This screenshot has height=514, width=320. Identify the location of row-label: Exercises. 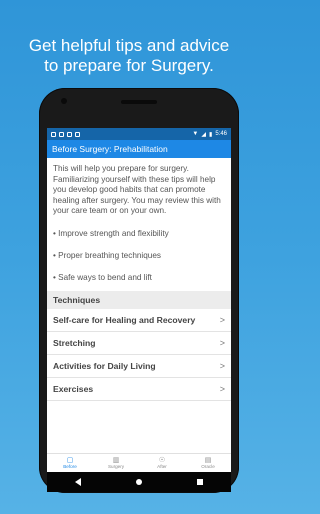
(73, 388).